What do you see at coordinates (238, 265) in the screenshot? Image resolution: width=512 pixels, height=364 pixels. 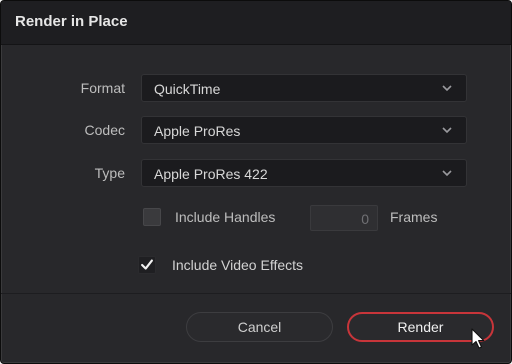 I see `include-video-effects-label: Include Video Effects` at bounding box center [238, 265].